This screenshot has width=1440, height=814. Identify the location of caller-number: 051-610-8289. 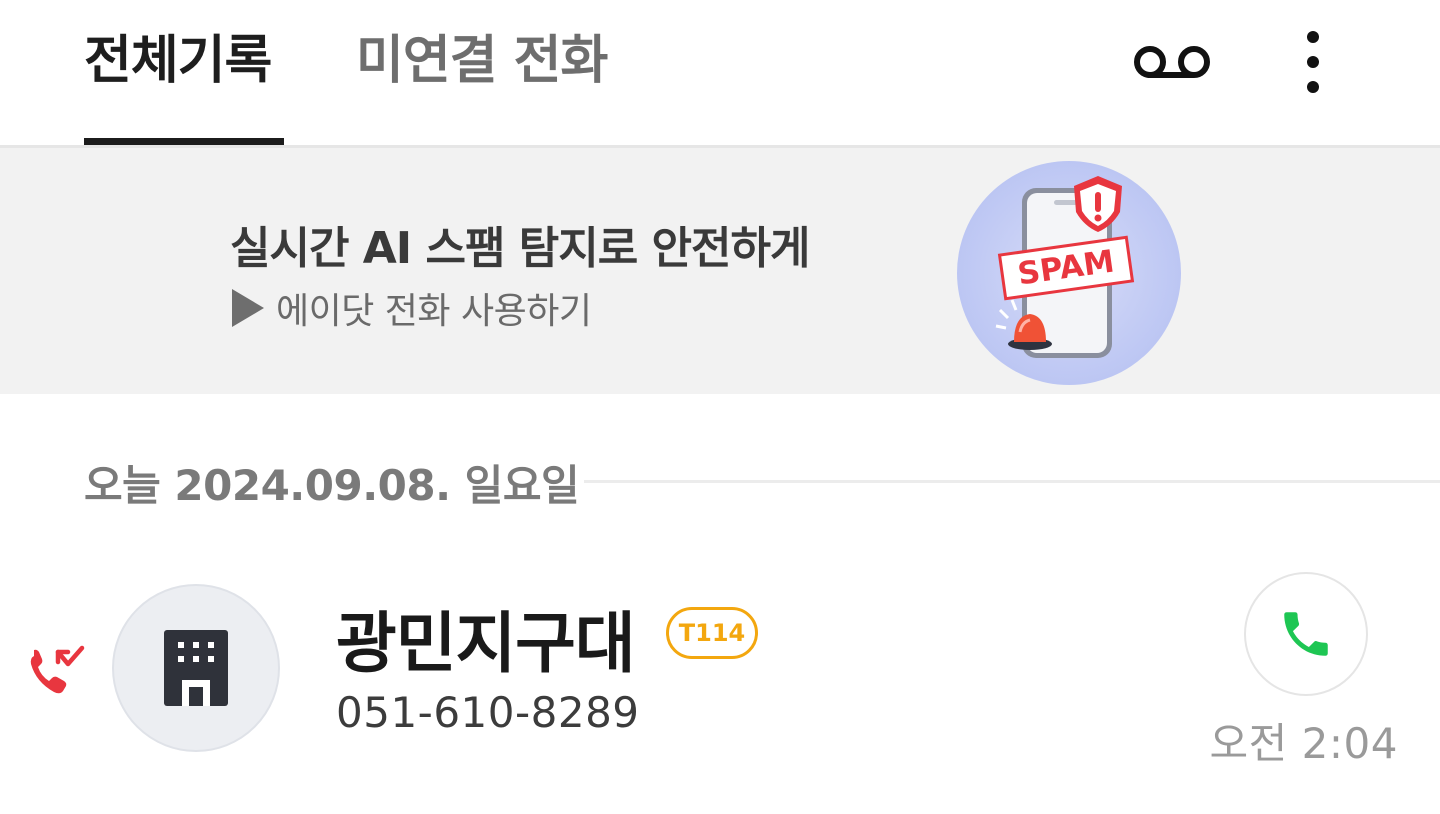
(488, 712).